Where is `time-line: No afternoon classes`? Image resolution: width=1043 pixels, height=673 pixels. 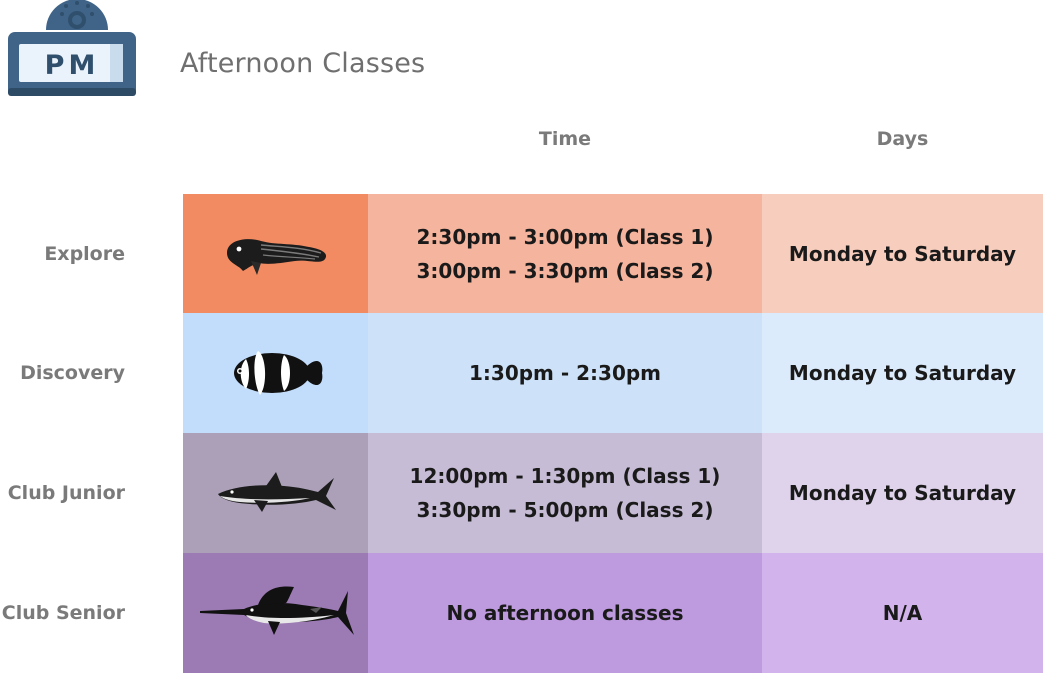
time-line: No afternoon classes is located at coordinates (565, 613).